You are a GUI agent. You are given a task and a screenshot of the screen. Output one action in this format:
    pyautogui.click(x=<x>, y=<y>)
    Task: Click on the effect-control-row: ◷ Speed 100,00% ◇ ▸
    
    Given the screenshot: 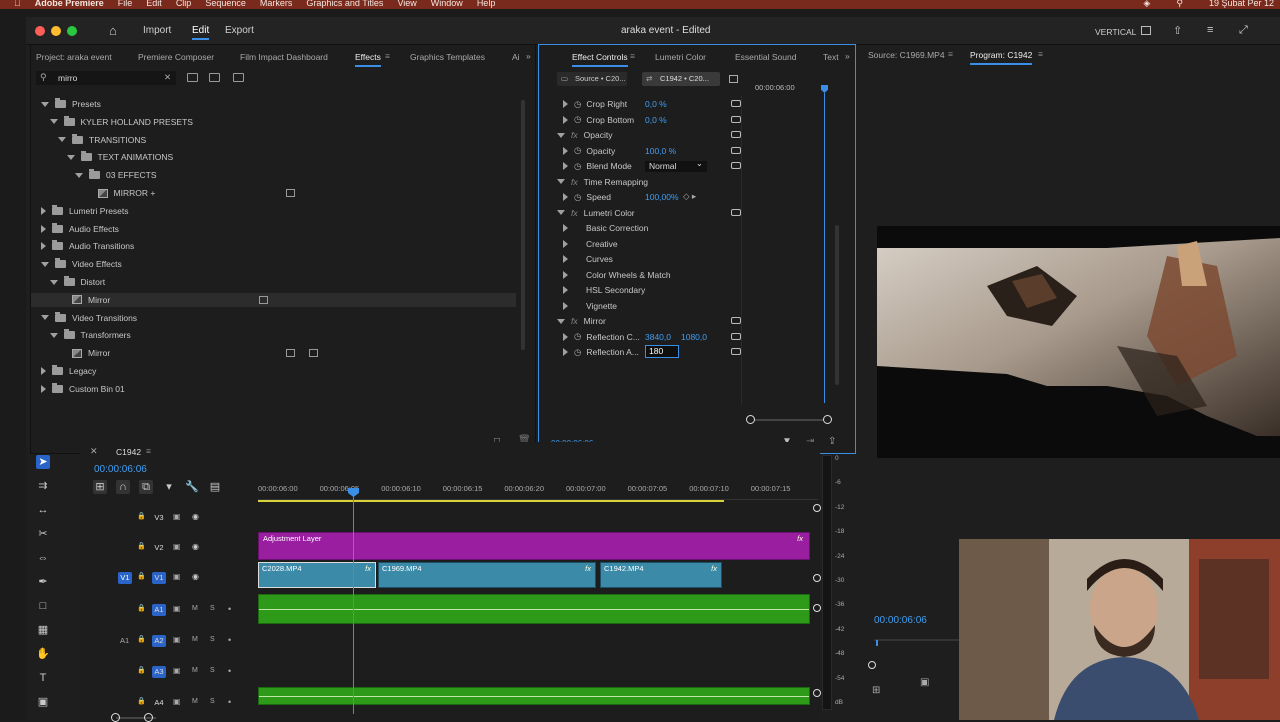 What is the action you would take?
    pyautogui.click(x=640, y=197)
    